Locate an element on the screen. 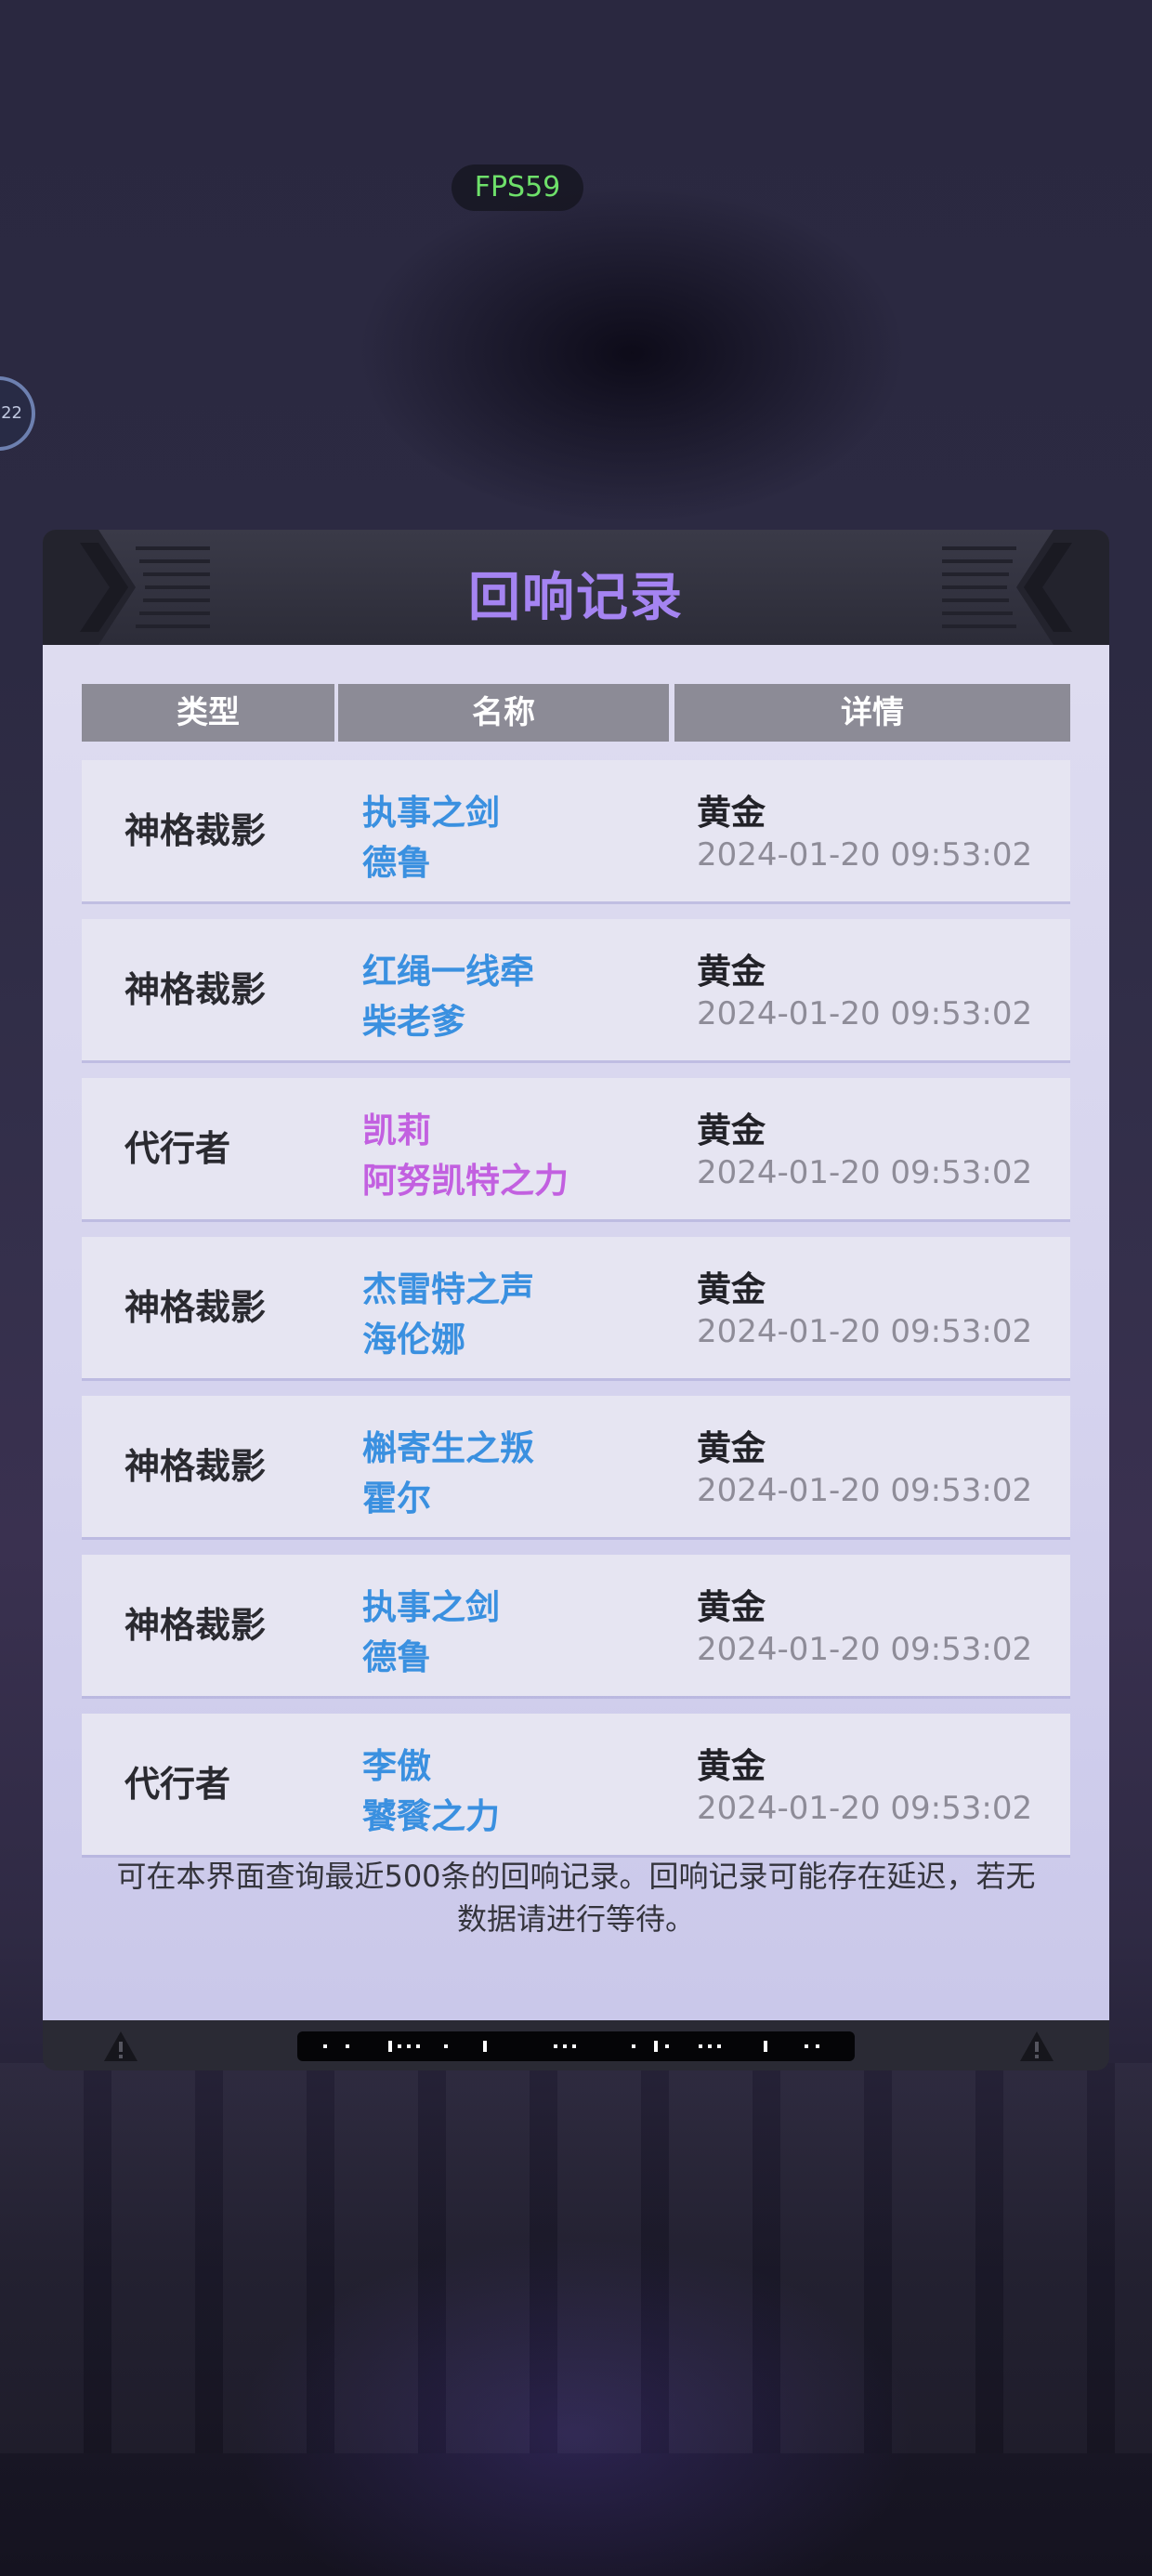 This screenshot has width=1152, height=2576. floating-assist-button: 22 is located at coordinates (17, 413).